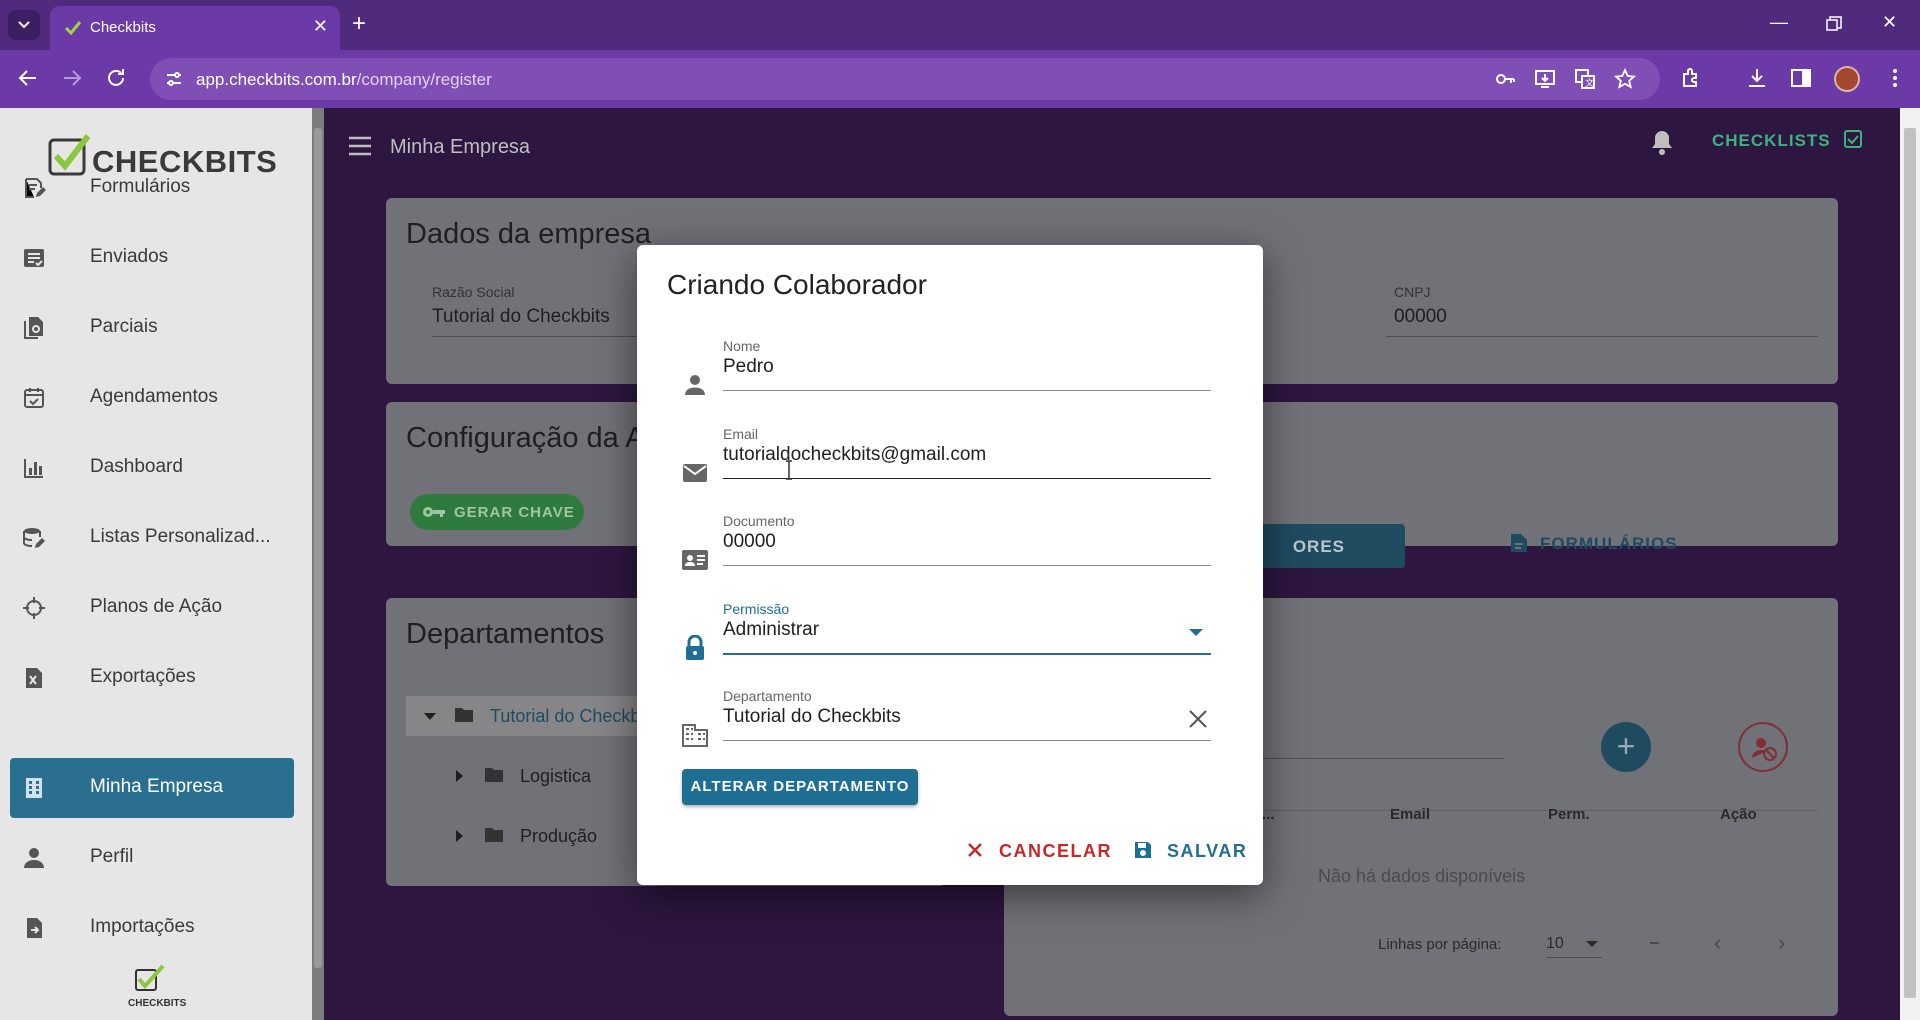 Image resolution: width=1920 pixels, height=1020 pixels. Describe the element at coordinates (748, 367) in the screenshot. I see `nome-input: Pedro` at that location.